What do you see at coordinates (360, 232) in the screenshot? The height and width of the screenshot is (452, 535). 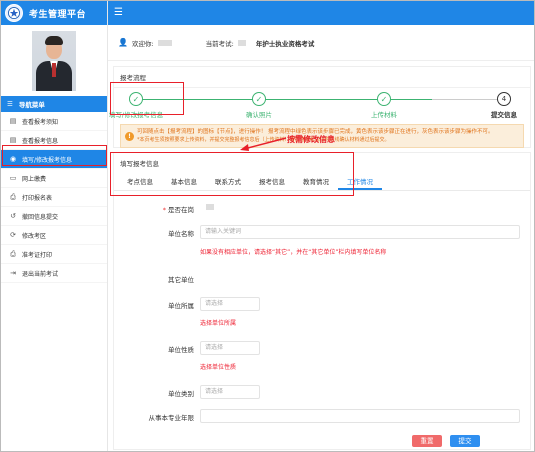 I see `unit-name-input: 请输入关键词` at bounding box center [360, 232].